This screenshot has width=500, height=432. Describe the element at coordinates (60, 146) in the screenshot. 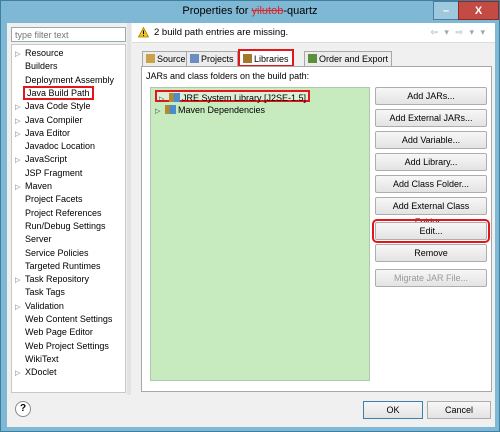

I see `nav-item-label: Javadoc Location` at that location.